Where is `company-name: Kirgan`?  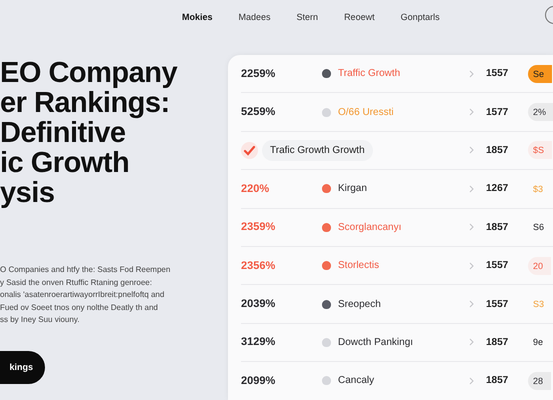 company-name: Kirgan is located at coordinates (352, 188).